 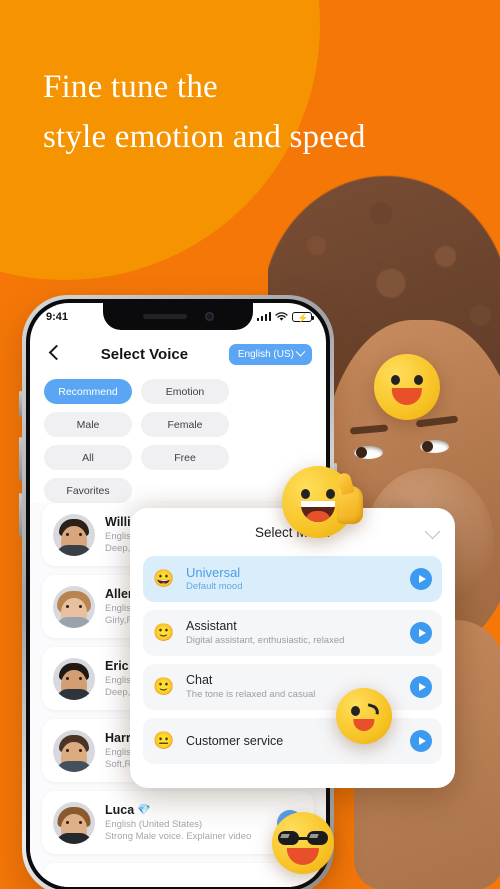 What do you see at coordinates (178, 836) in the screenshot?
I see `voice-description: Strong Male voice. Explainer video` at bounding box center [178, 836].